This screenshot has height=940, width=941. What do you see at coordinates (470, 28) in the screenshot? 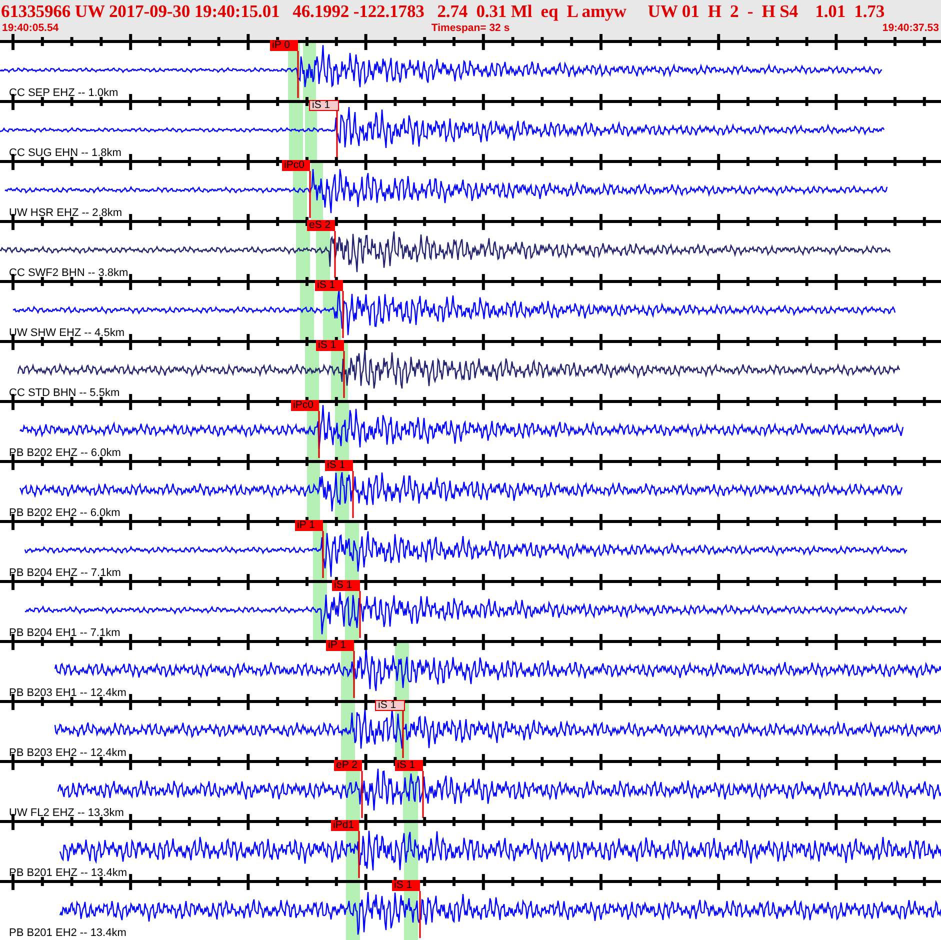
I see `timespan-label: Timespan= 32 s` at bounding box center [470, 28].